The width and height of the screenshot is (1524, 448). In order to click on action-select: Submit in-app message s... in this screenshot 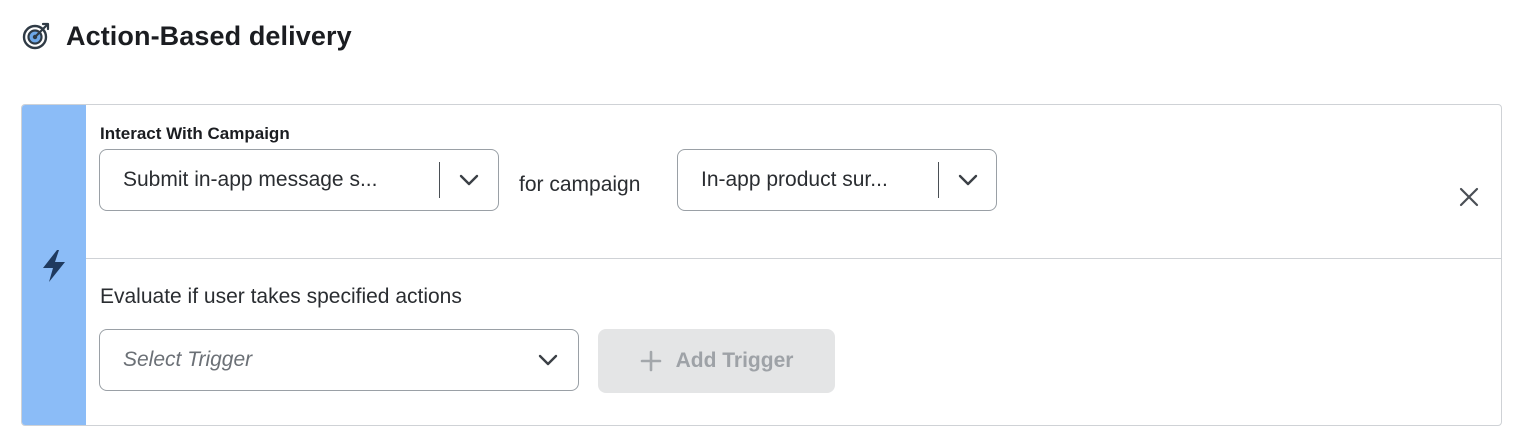, I will do `click(299, 180)`.